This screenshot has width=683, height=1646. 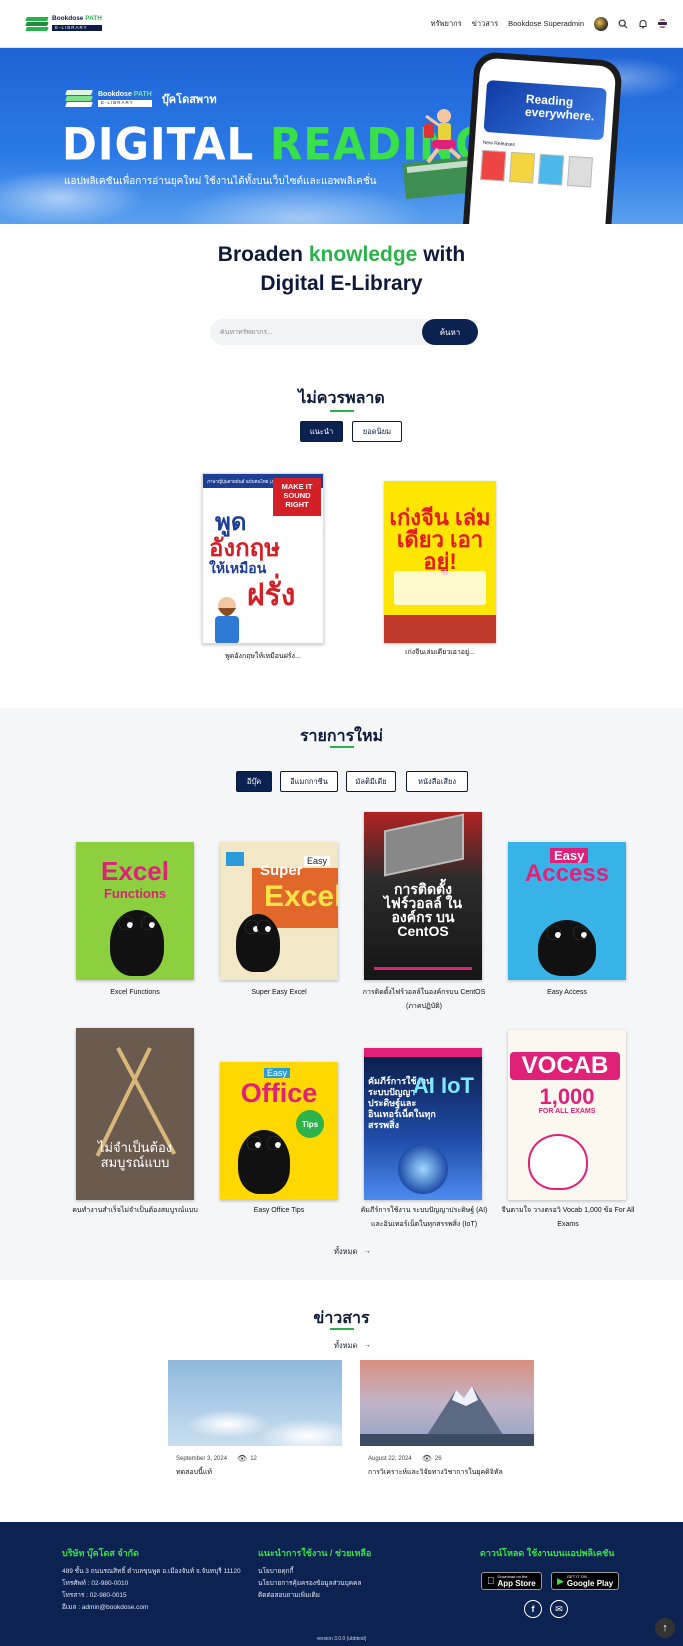 What do you see at coordinates (342, 747) in the screenshot?
I see `new-items-underline` at bounding box center [342, 747].